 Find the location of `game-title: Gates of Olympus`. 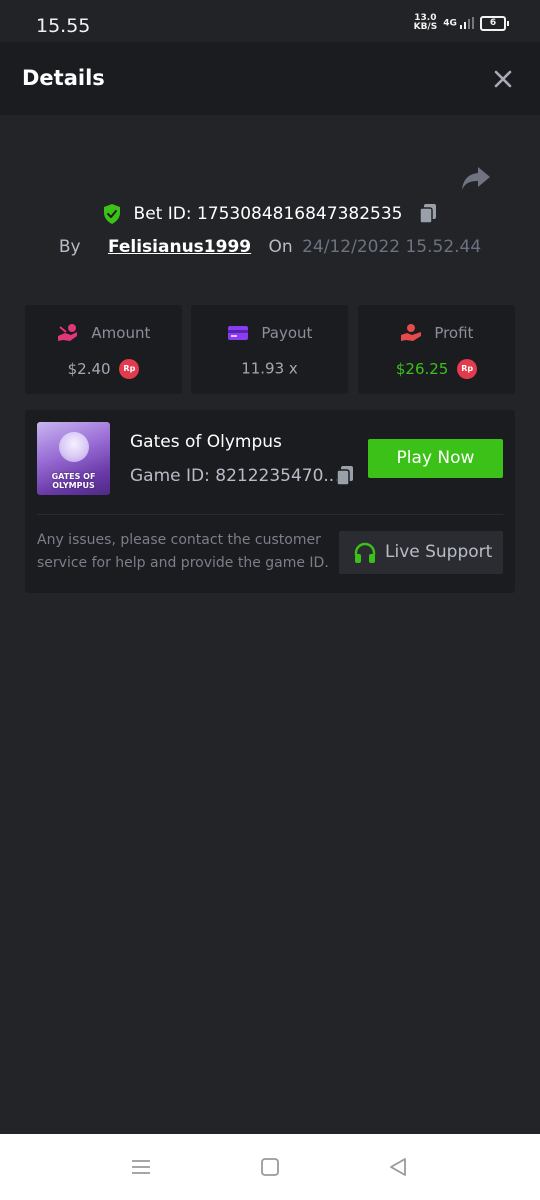

game-title: Gates of Olympus is located at coordinates (206, 442).